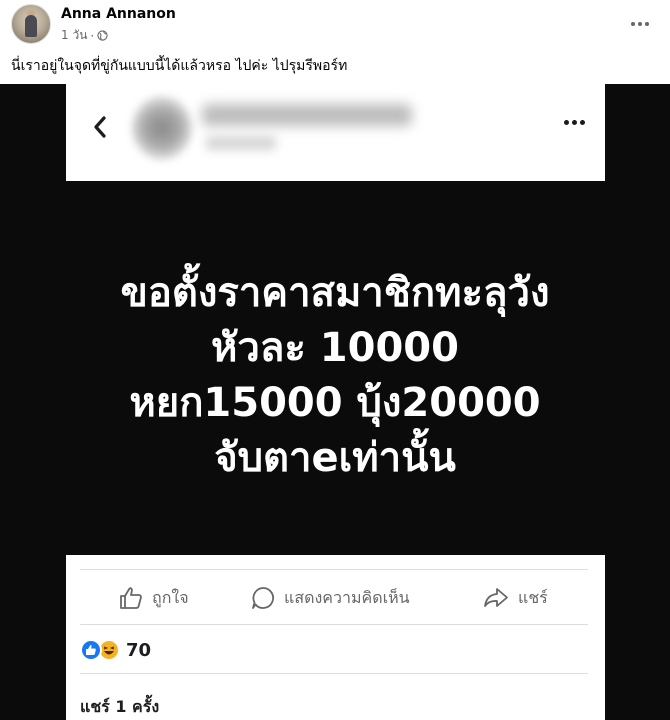 The width and height of the screenshot is (670, 720). What do you see at coordinates (335, 458) in the screenshot?
I see `text-line: จับตาeเท่านั้น` at bounding box center [335, 458].